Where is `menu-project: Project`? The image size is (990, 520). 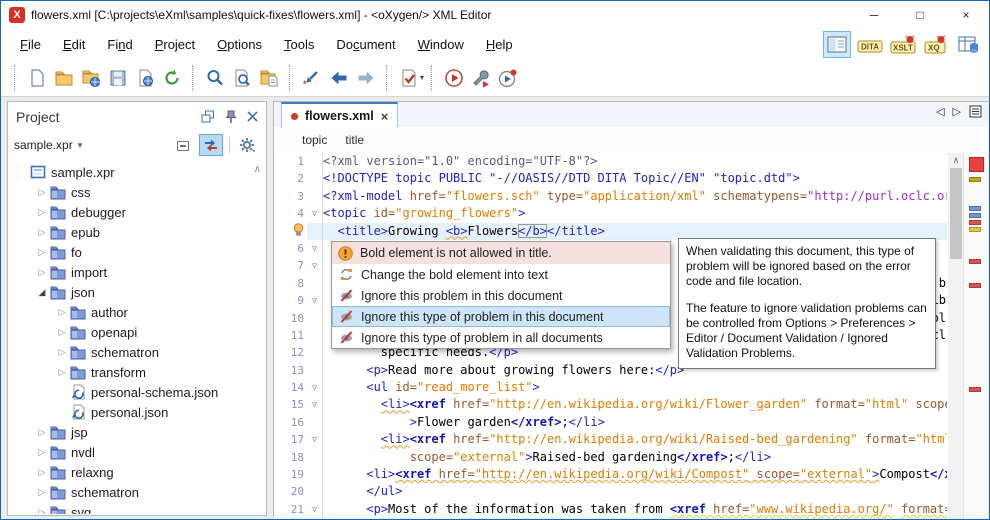
menu-project: Project is located at coordinates (175, 44).